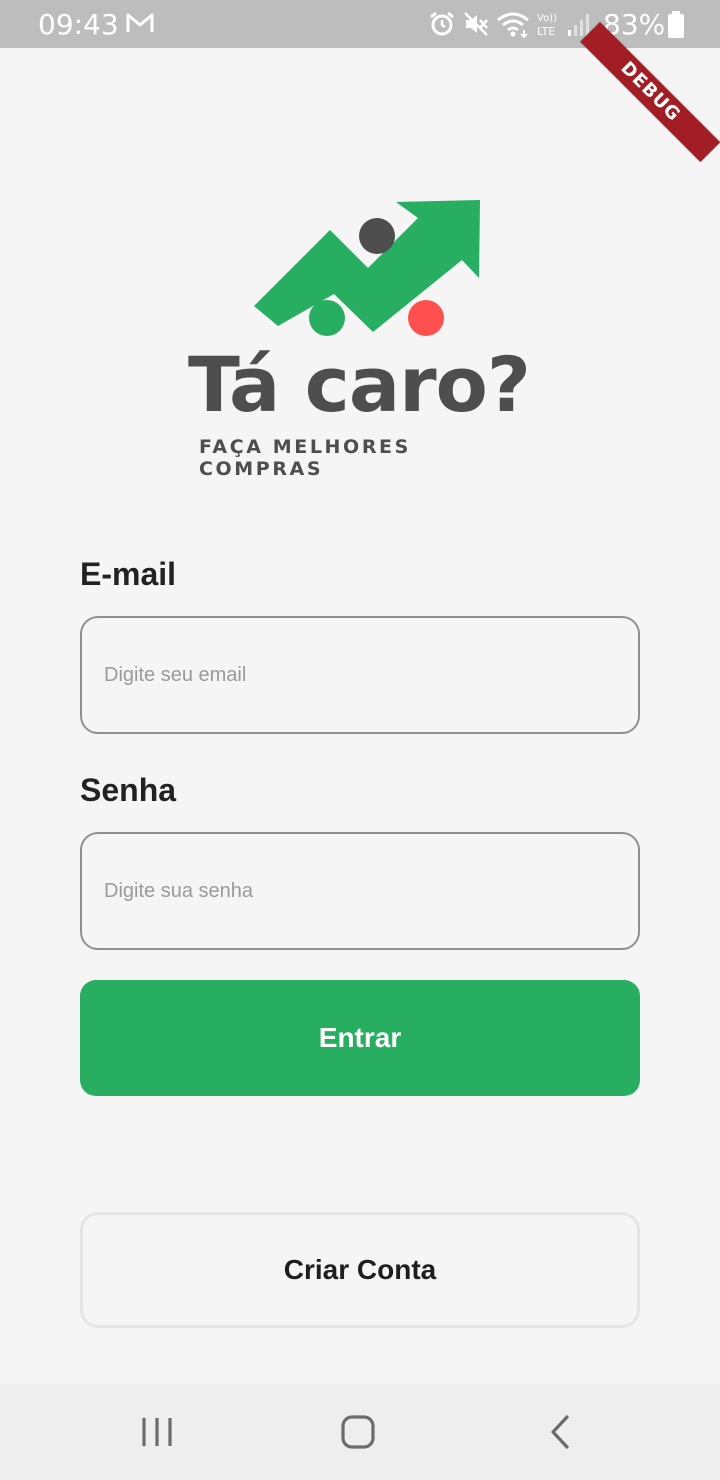 The height and width of the screenshot is (1480, 720). What do you see at coordinates (78, 24) in the screenshot?
I see `status-time: 09:43` at bounding box center [78, 24].